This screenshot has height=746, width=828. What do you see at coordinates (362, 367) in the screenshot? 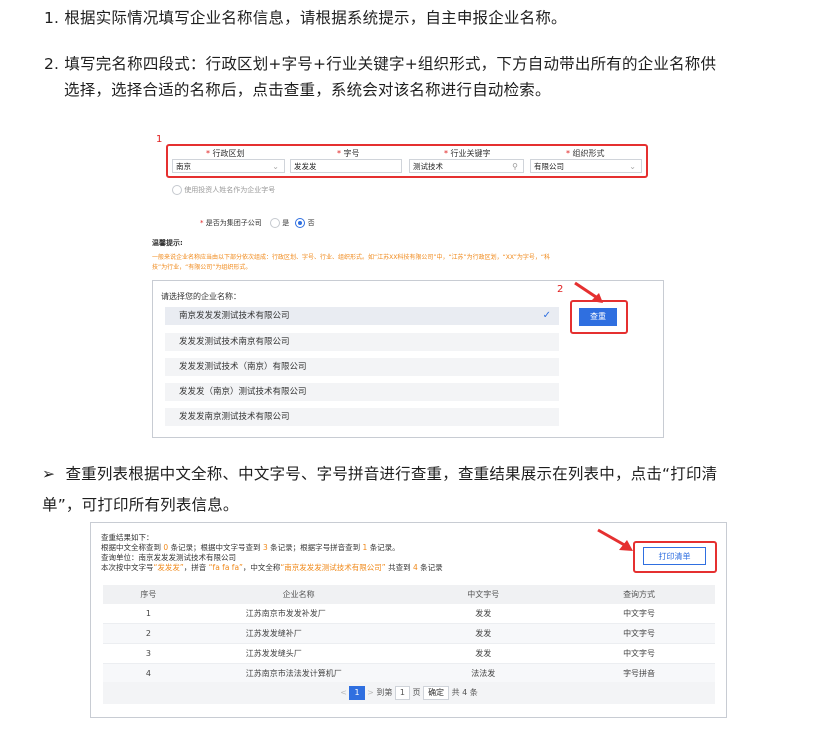
I see `name-option: 发发发测试技术（南京）有限公司` at bounding box center [362, 367].